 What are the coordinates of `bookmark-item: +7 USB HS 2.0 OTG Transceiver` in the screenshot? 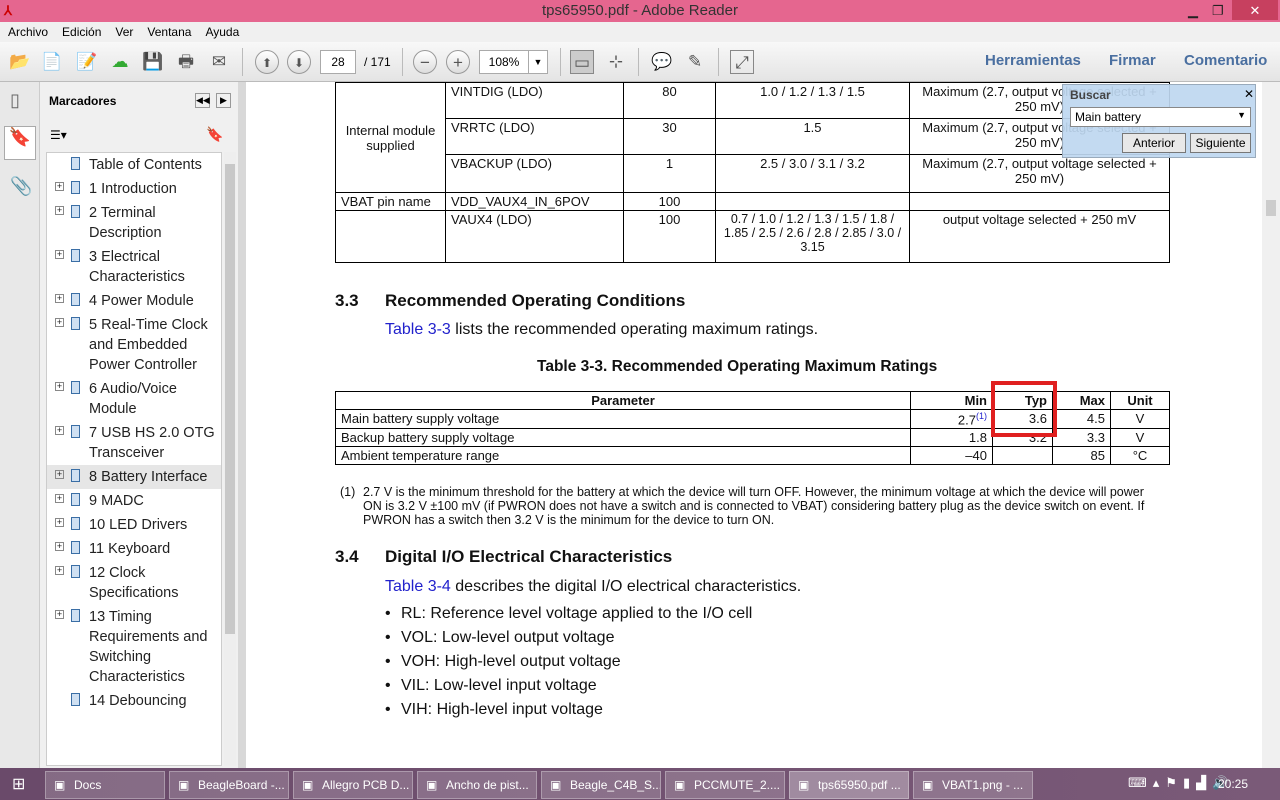 It's located at (134, 443).